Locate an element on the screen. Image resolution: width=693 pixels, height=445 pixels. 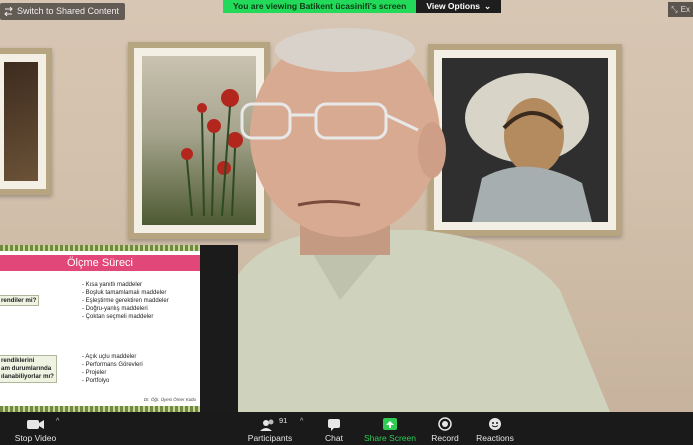
slide-list-item: - Eşleştirme gerektiren maddeler is located at coordinates (125, 301).